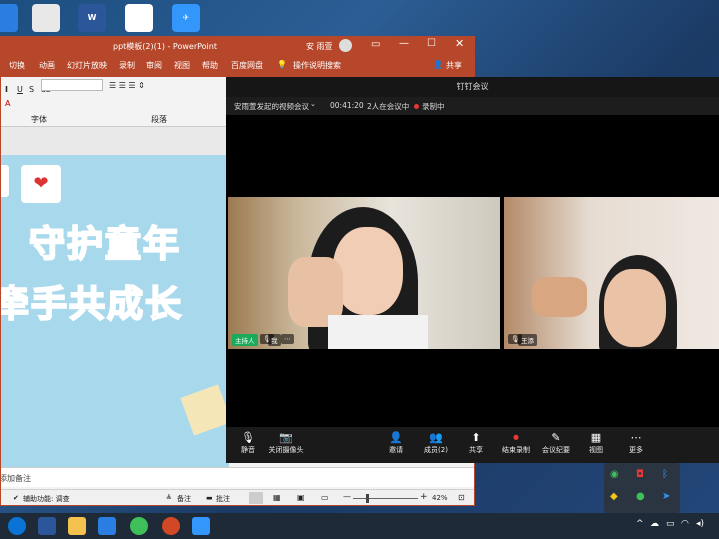  Describe the element at coordinates (317, 65) in the screenshot. I see `tell-me-search: 操作说明搜索` at that location.